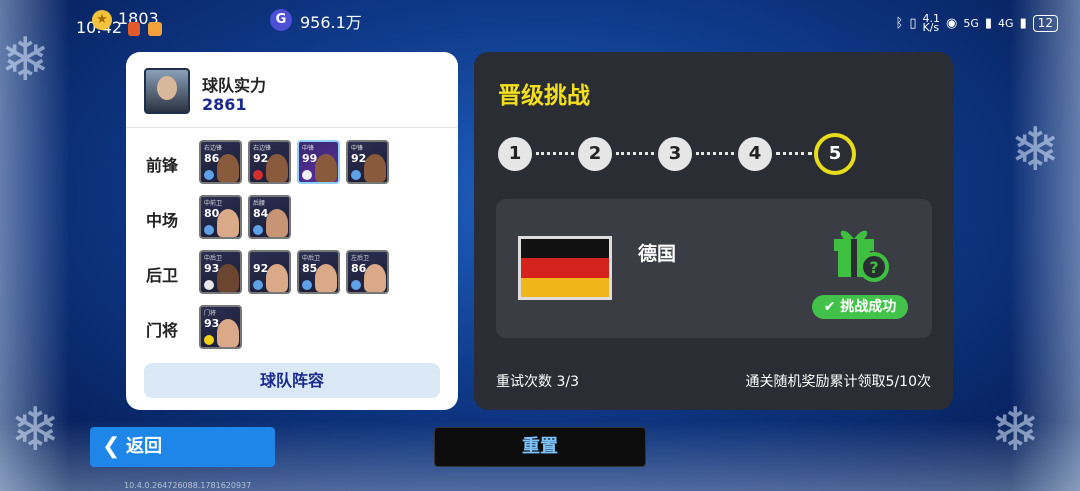 The height and width of the screenshot is (491, 1080). I want to click on mystery-gift-icon: ?, so click(861, 252).